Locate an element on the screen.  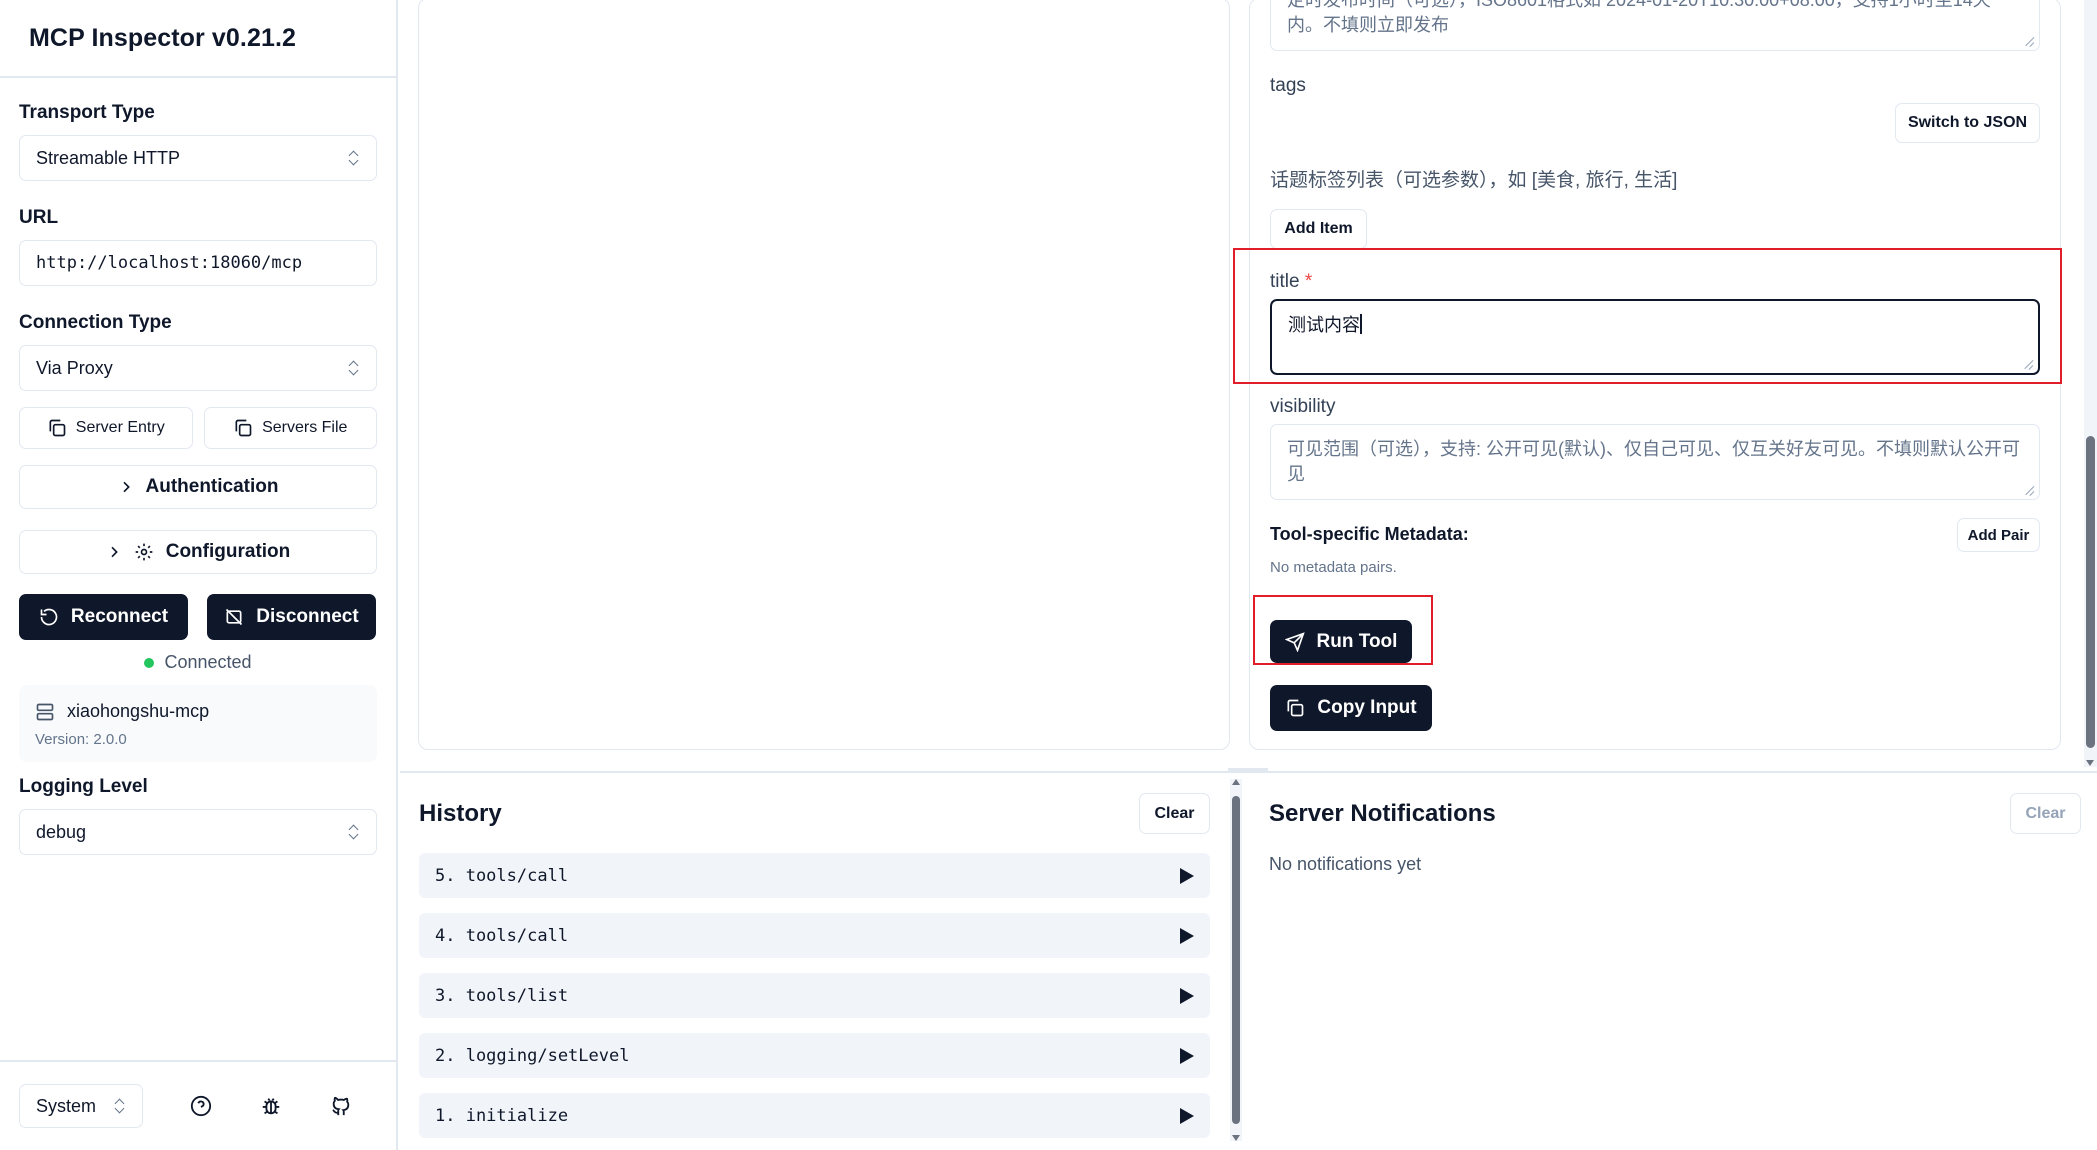
history-item: 4. tools/call is located at coordinates (814, 935).